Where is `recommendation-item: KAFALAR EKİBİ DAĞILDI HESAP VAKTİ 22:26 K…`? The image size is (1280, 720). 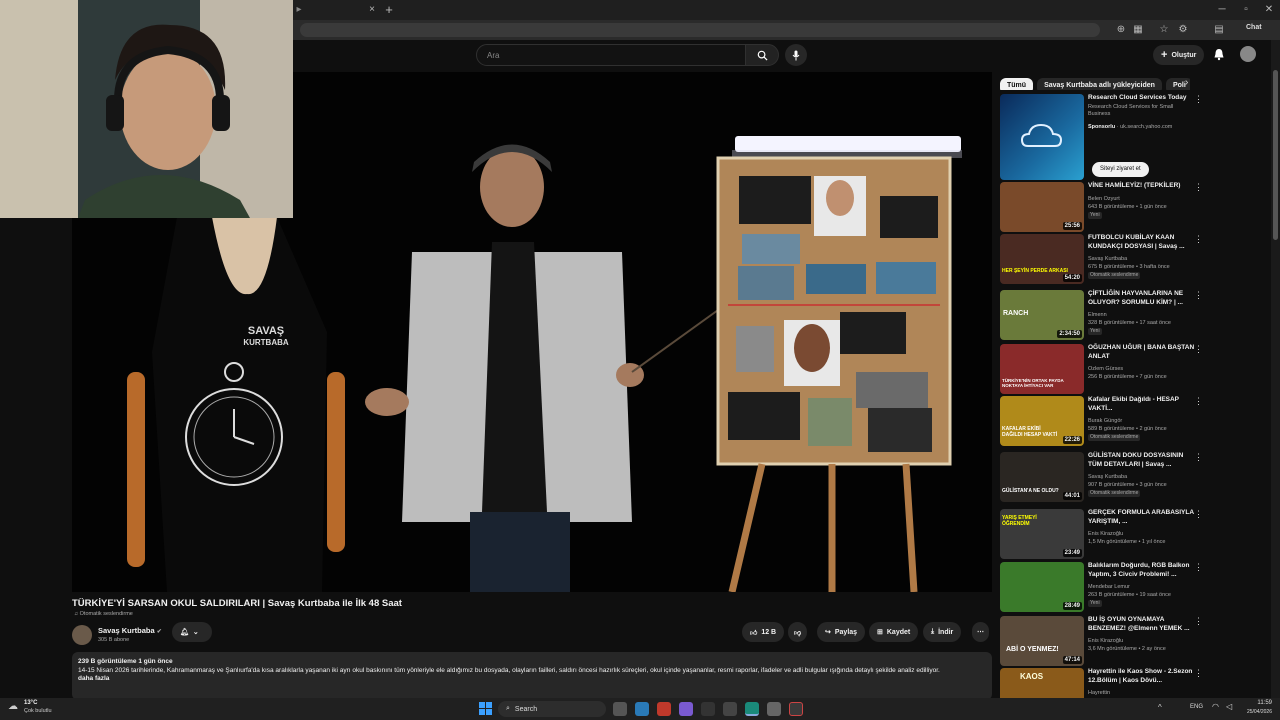
recommendation-item: KAFALAR EKİBİ DAĞILDI HESAP VAKTİ 22:26 K… is located at coordinates (1101, 422).